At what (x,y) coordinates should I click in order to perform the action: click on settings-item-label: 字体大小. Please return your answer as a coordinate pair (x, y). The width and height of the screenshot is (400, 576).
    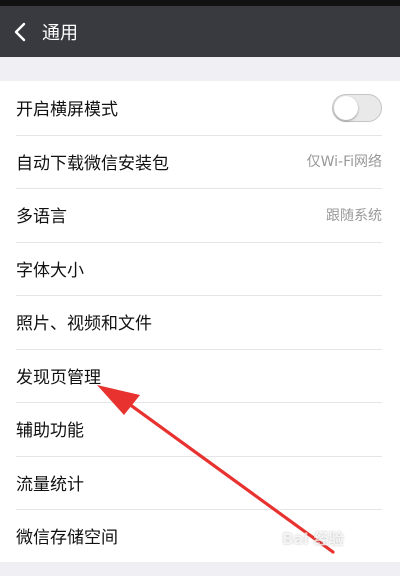
    Looking at the image, I should click on (50, 270).